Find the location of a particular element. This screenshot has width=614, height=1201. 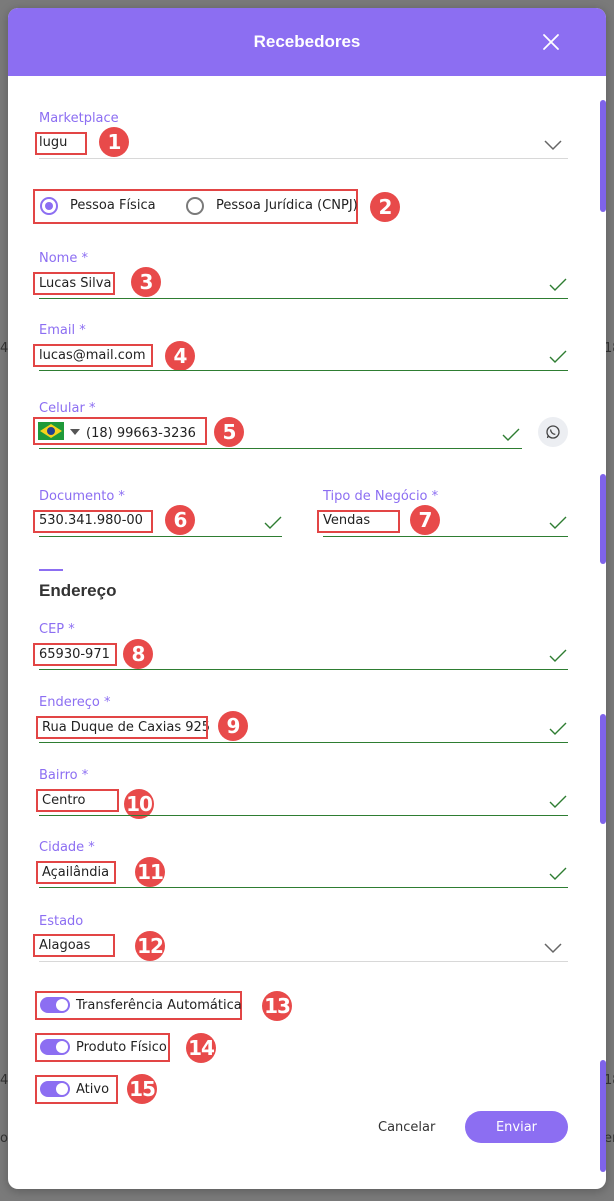

nome-underline is located at coordinates (303, 298).